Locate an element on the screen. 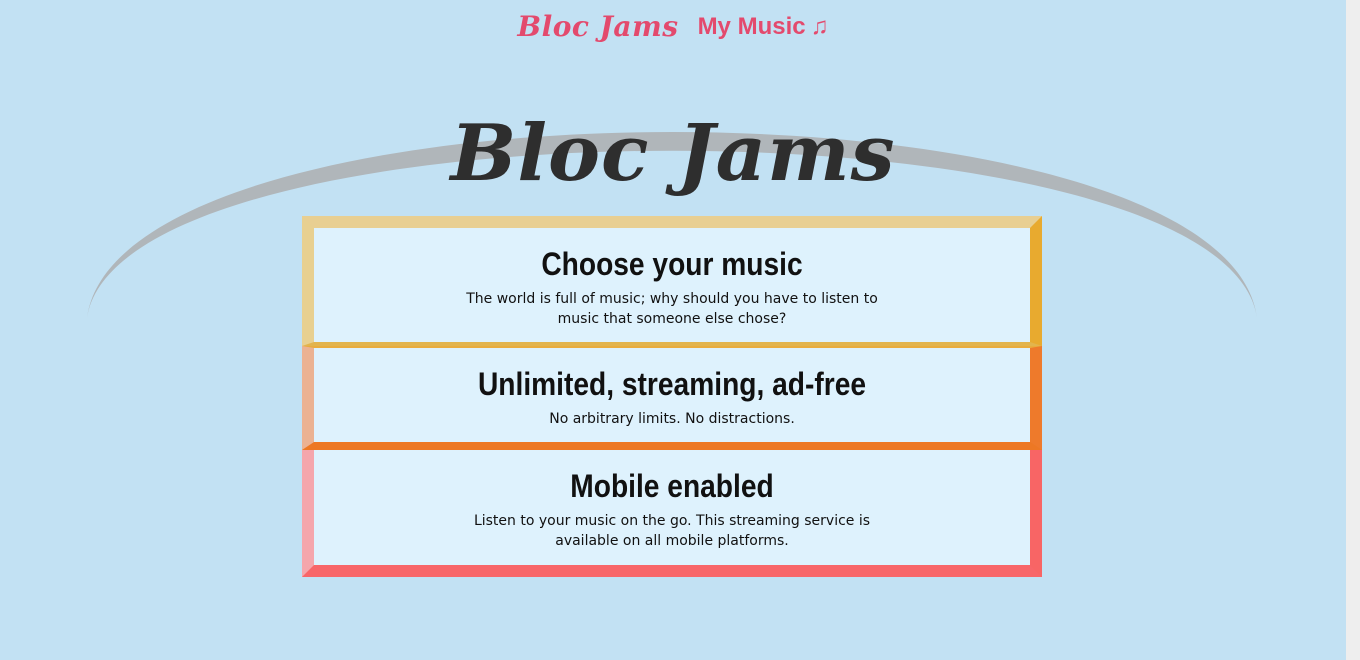 Image resolution: width=1360 pixels, height=660 pixels. vertical-scrollbar is located at coordinates (1353, 330).